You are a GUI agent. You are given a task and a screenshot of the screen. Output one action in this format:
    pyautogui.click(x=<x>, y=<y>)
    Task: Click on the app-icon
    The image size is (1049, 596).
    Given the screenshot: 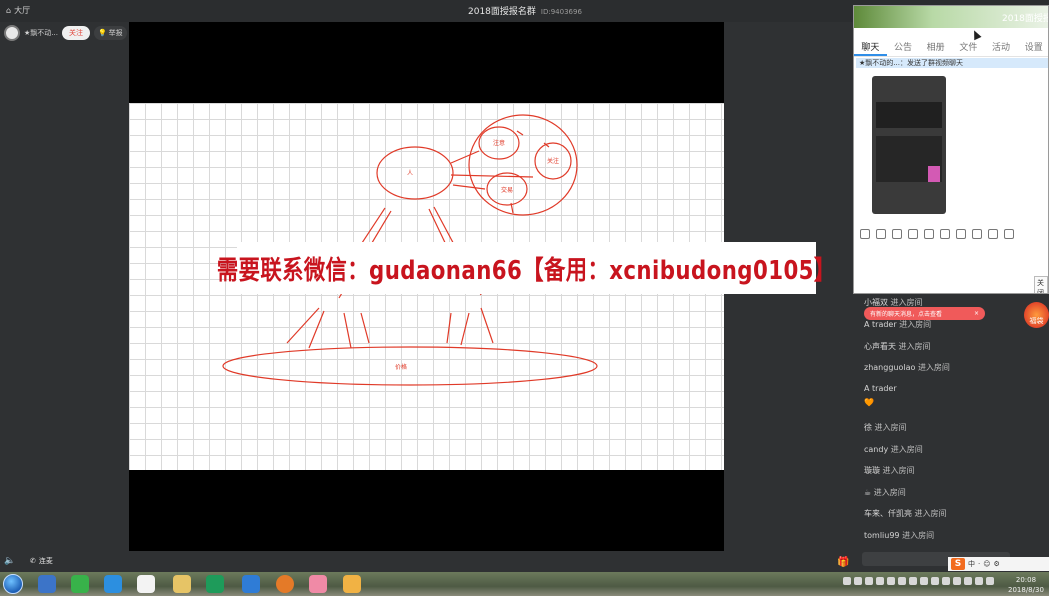 What is the action you would take?
    pyautogui.click(x=251, y=584)
    